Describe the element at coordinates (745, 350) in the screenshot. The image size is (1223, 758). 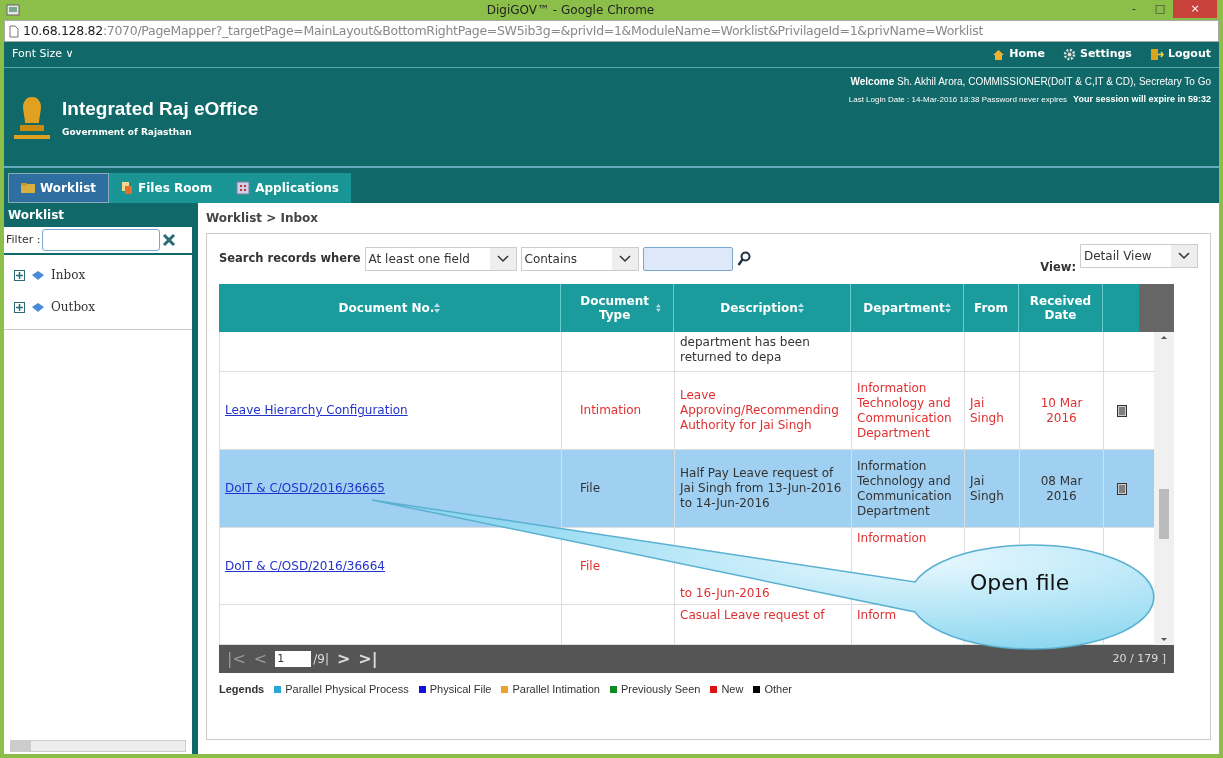
I see `table-cell-text: department has been returned to depa` at that location.